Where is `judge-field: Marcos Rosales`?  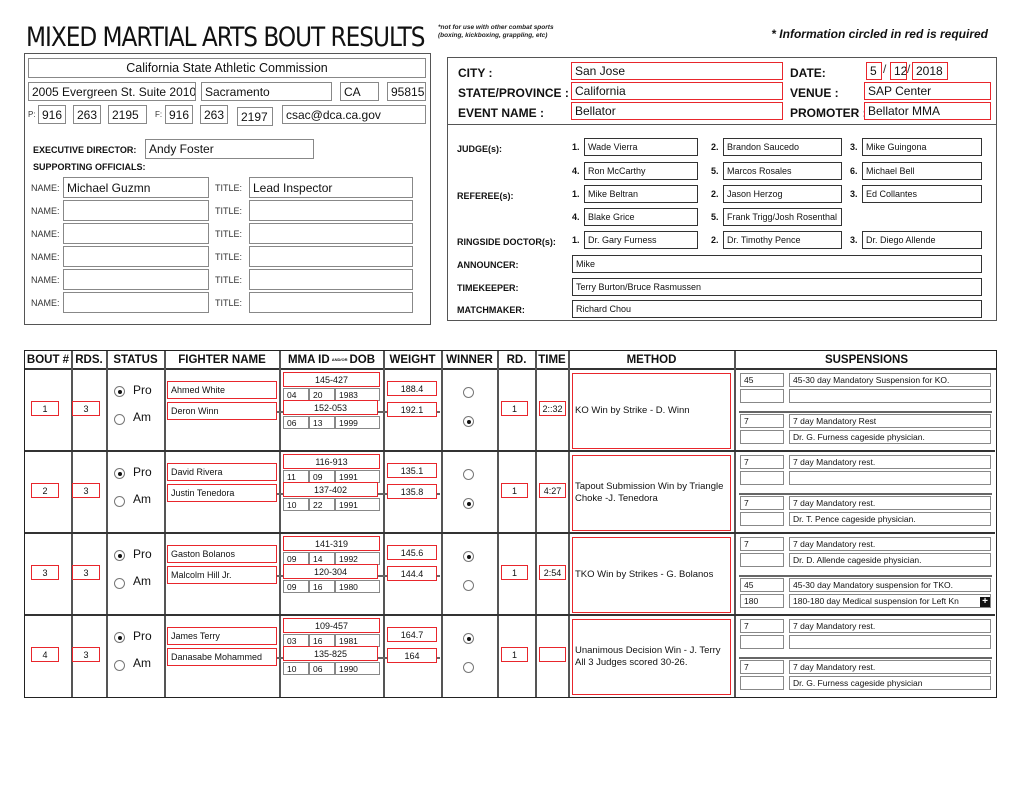 judge-field: Marcos Rosales is located at coordinates (782, 171).